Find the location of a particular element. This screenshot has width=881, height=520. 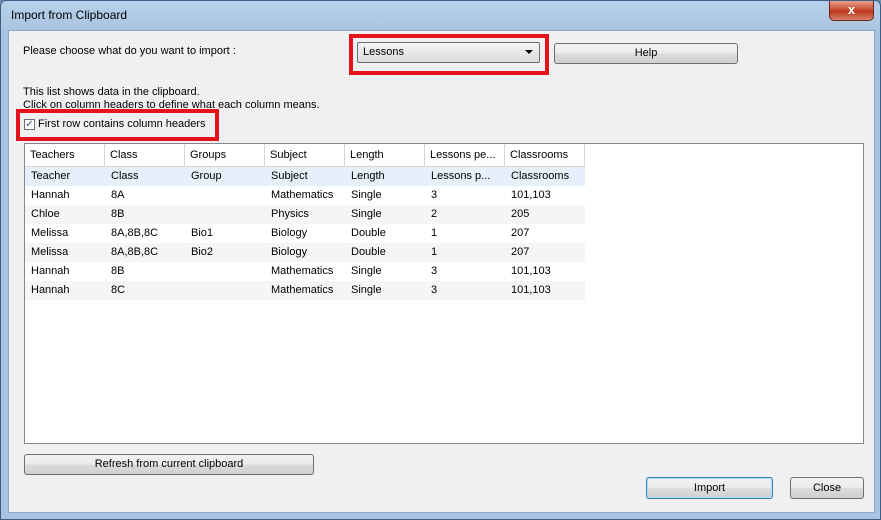

table-row: Hannah 8B Mathematics Single 3 101,103 is located at coordinates (305, 271).